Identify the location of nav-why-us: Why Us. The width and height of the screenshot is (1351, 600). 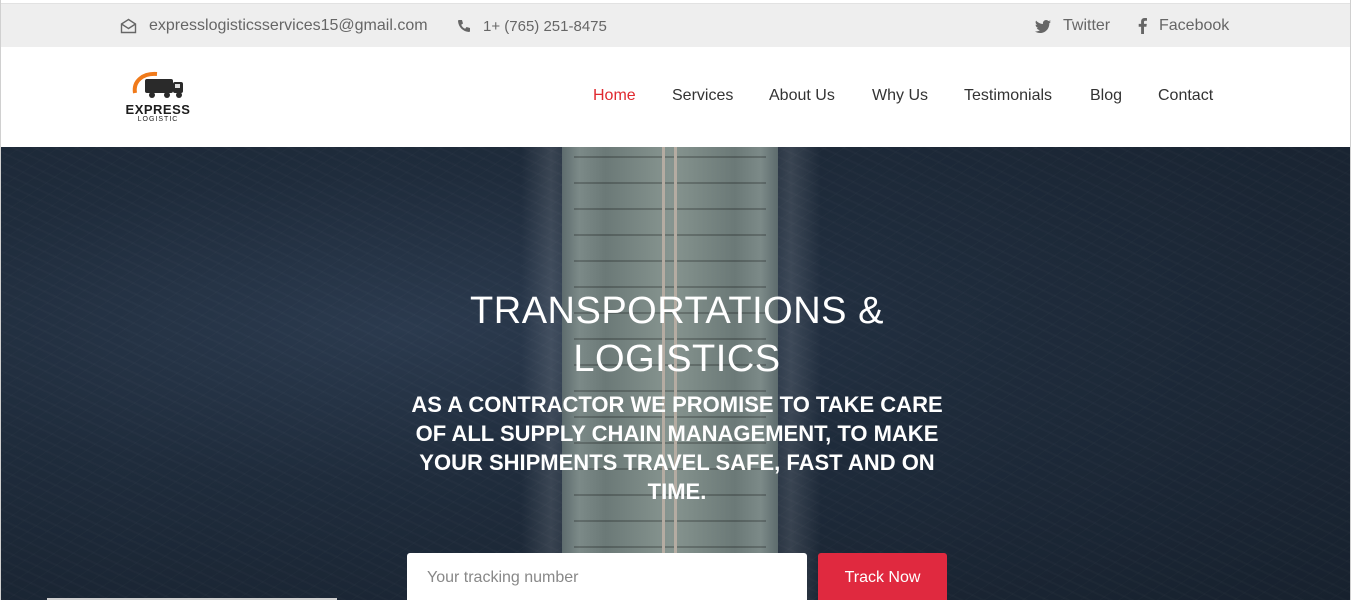
(900, 96).